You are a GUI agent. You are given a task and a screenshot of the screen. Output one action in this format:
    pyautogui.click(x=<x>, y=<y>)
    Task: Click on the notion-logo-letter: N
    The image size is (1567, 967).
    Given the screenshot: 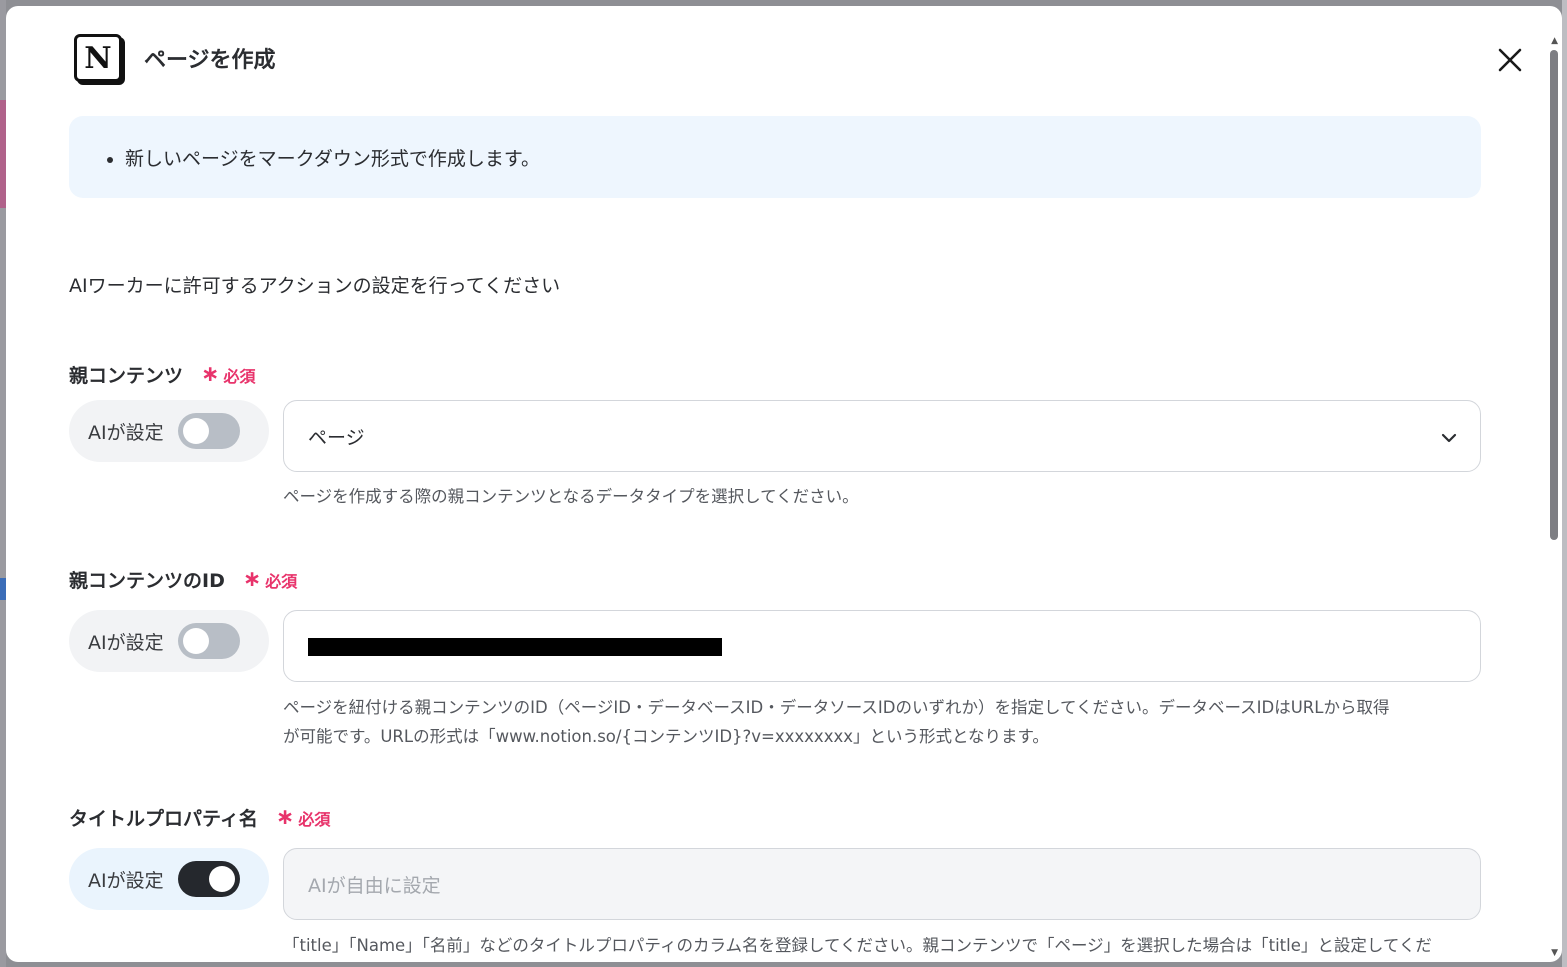 What is the action you would take?
    pyautogui.click(x=98, y=58)
    